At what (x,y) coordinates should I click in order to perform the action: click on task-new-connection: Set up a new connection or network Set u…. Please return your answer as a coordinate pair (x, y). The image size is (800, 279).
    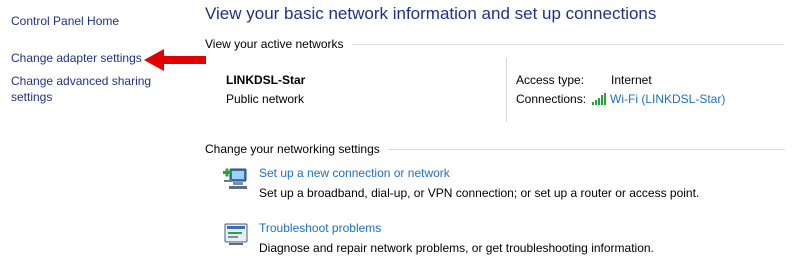
    Looking at the image, I should click on (503, 184).